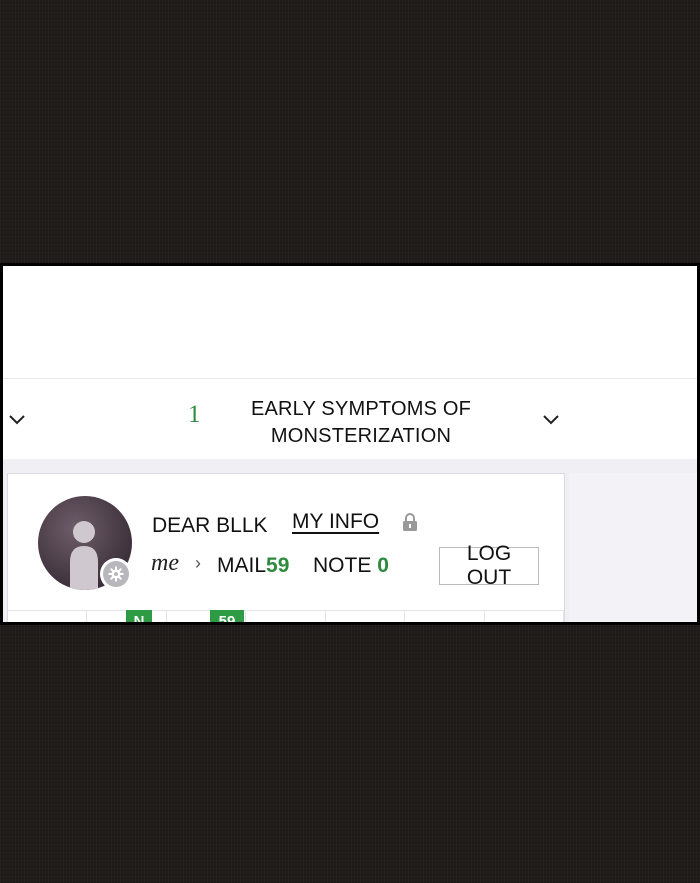 This screenshot has height=883, width=700. I want to click on username: DEAR BLLK, so click(210, 525).